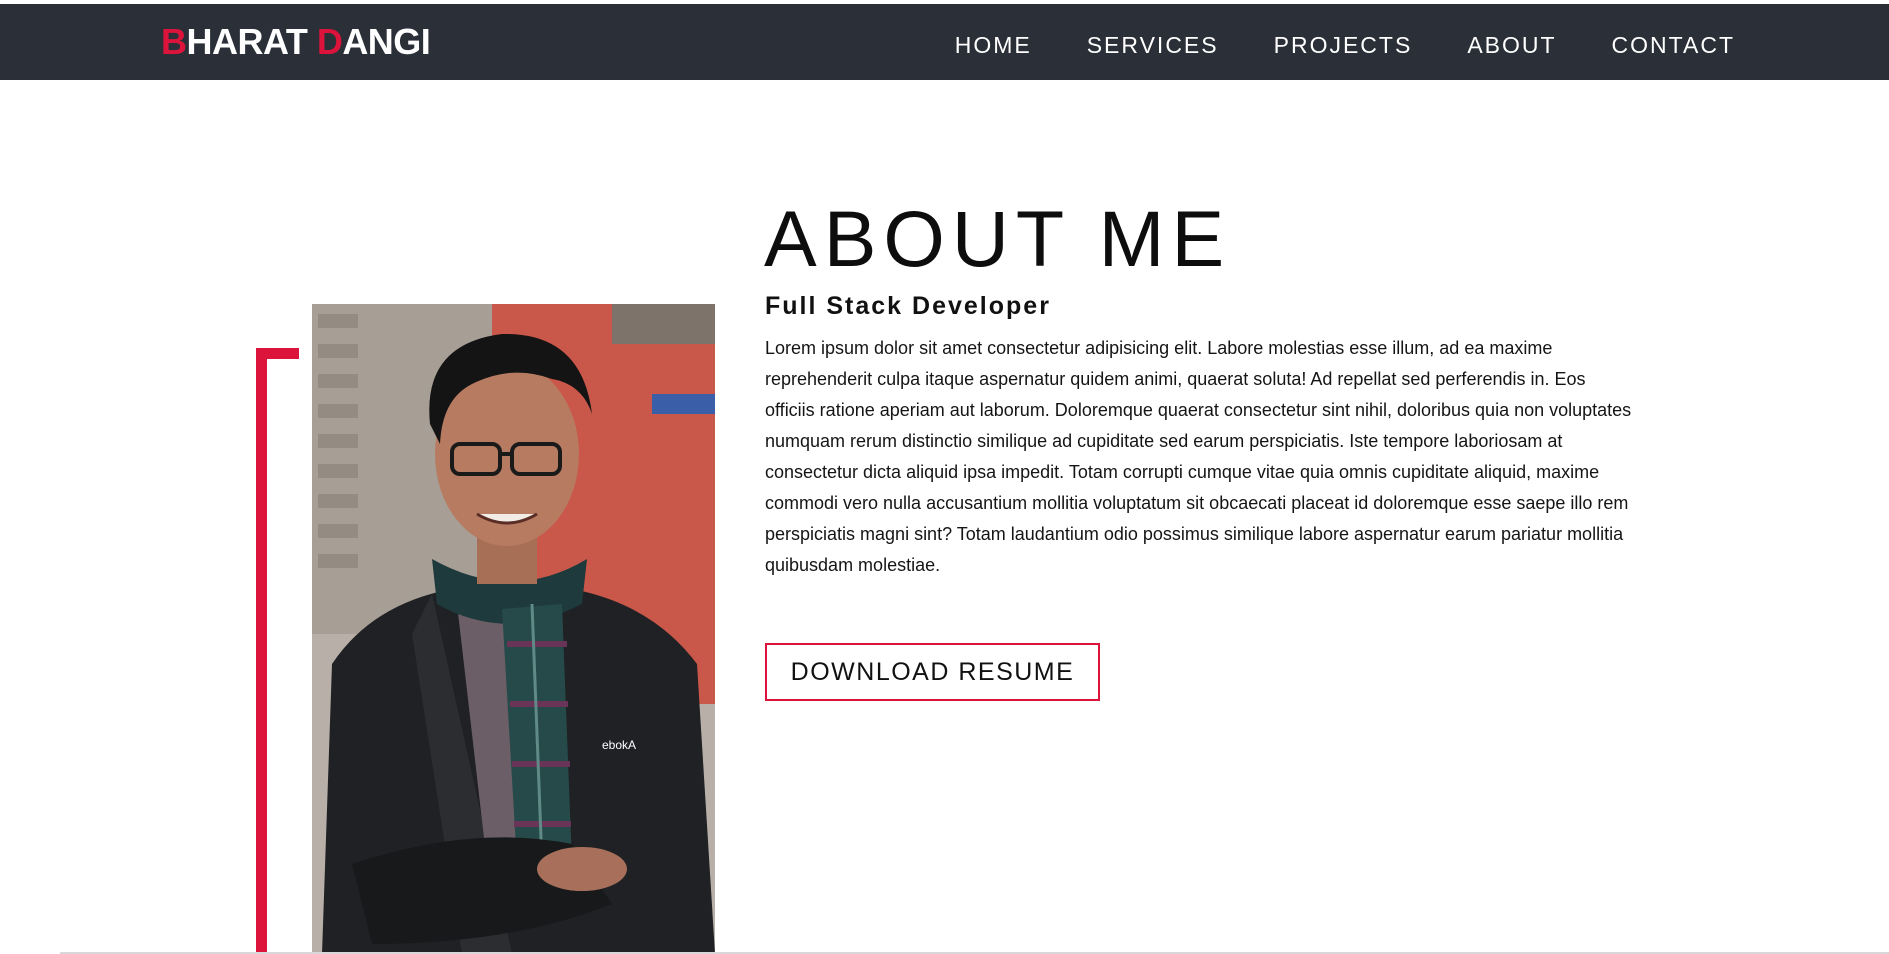 The image size is (1889, 954). What do you see at coordinates (1511, 45) in the screenshot?
I see `nav-link-about: ABOUT` at bounding box center [1511, 45].